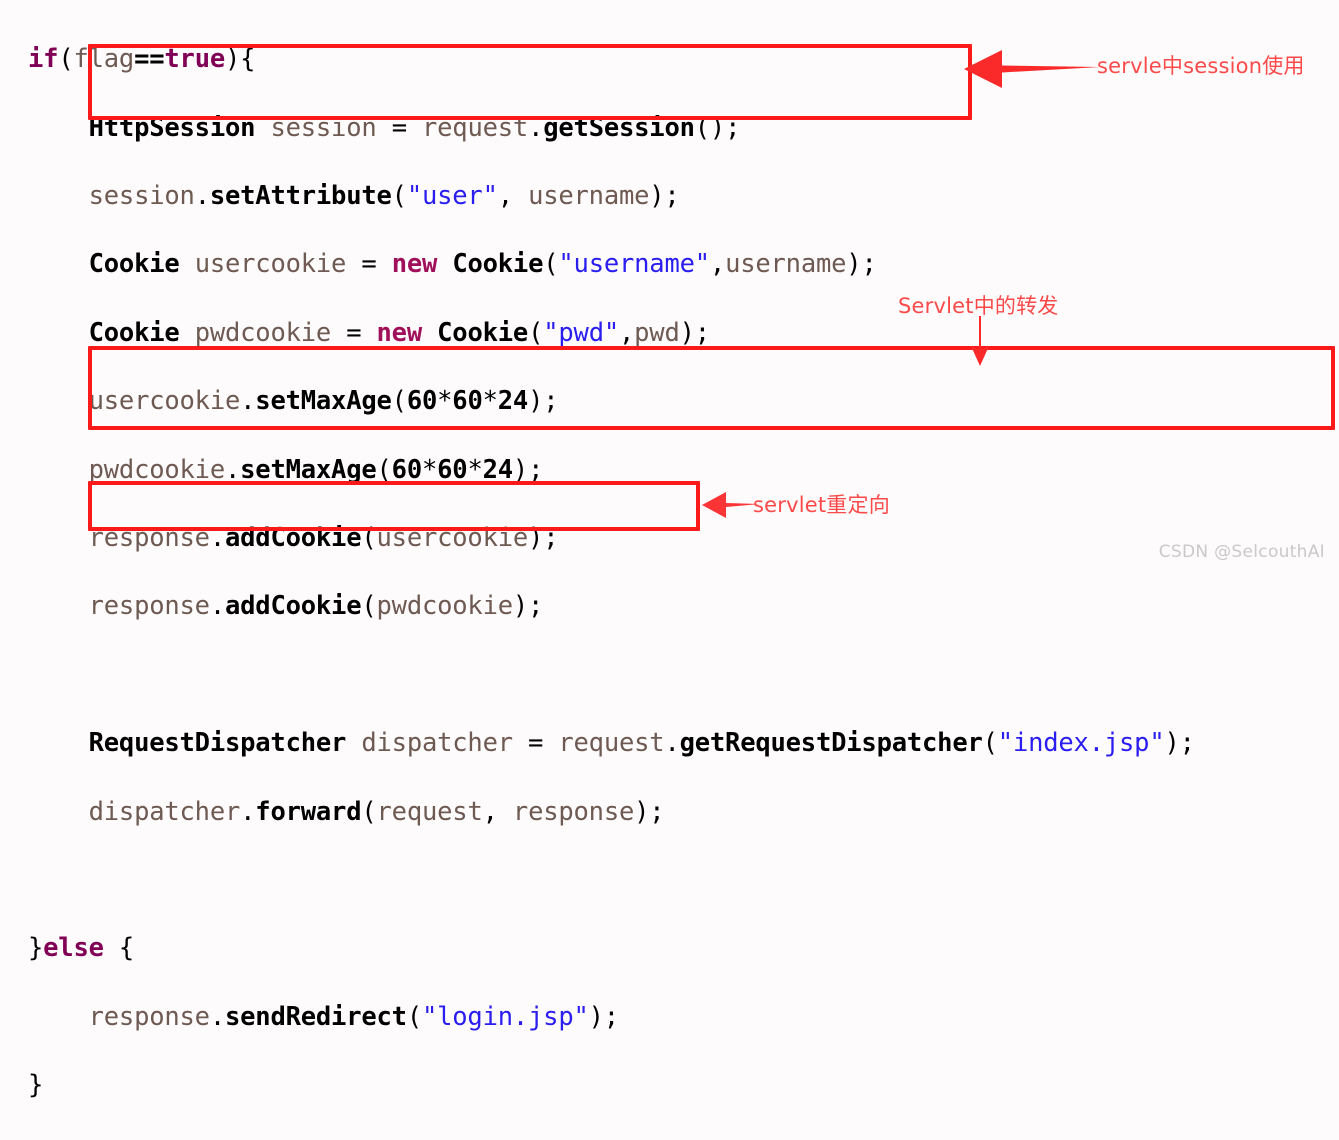  I want to click on code-line-16: }, so click(36, 1085).